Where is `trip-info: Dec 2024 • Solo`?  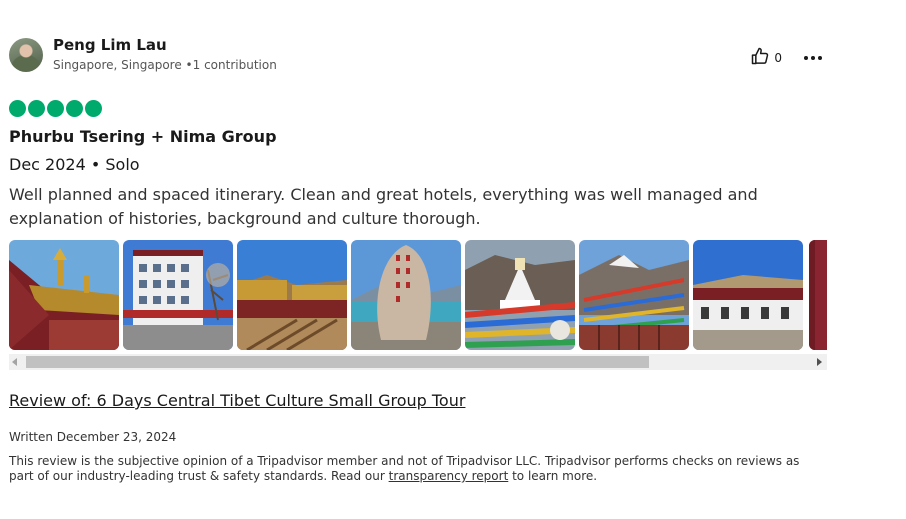 trip-info: Dec 2024 • Solo is located at coordinates (74, 164).